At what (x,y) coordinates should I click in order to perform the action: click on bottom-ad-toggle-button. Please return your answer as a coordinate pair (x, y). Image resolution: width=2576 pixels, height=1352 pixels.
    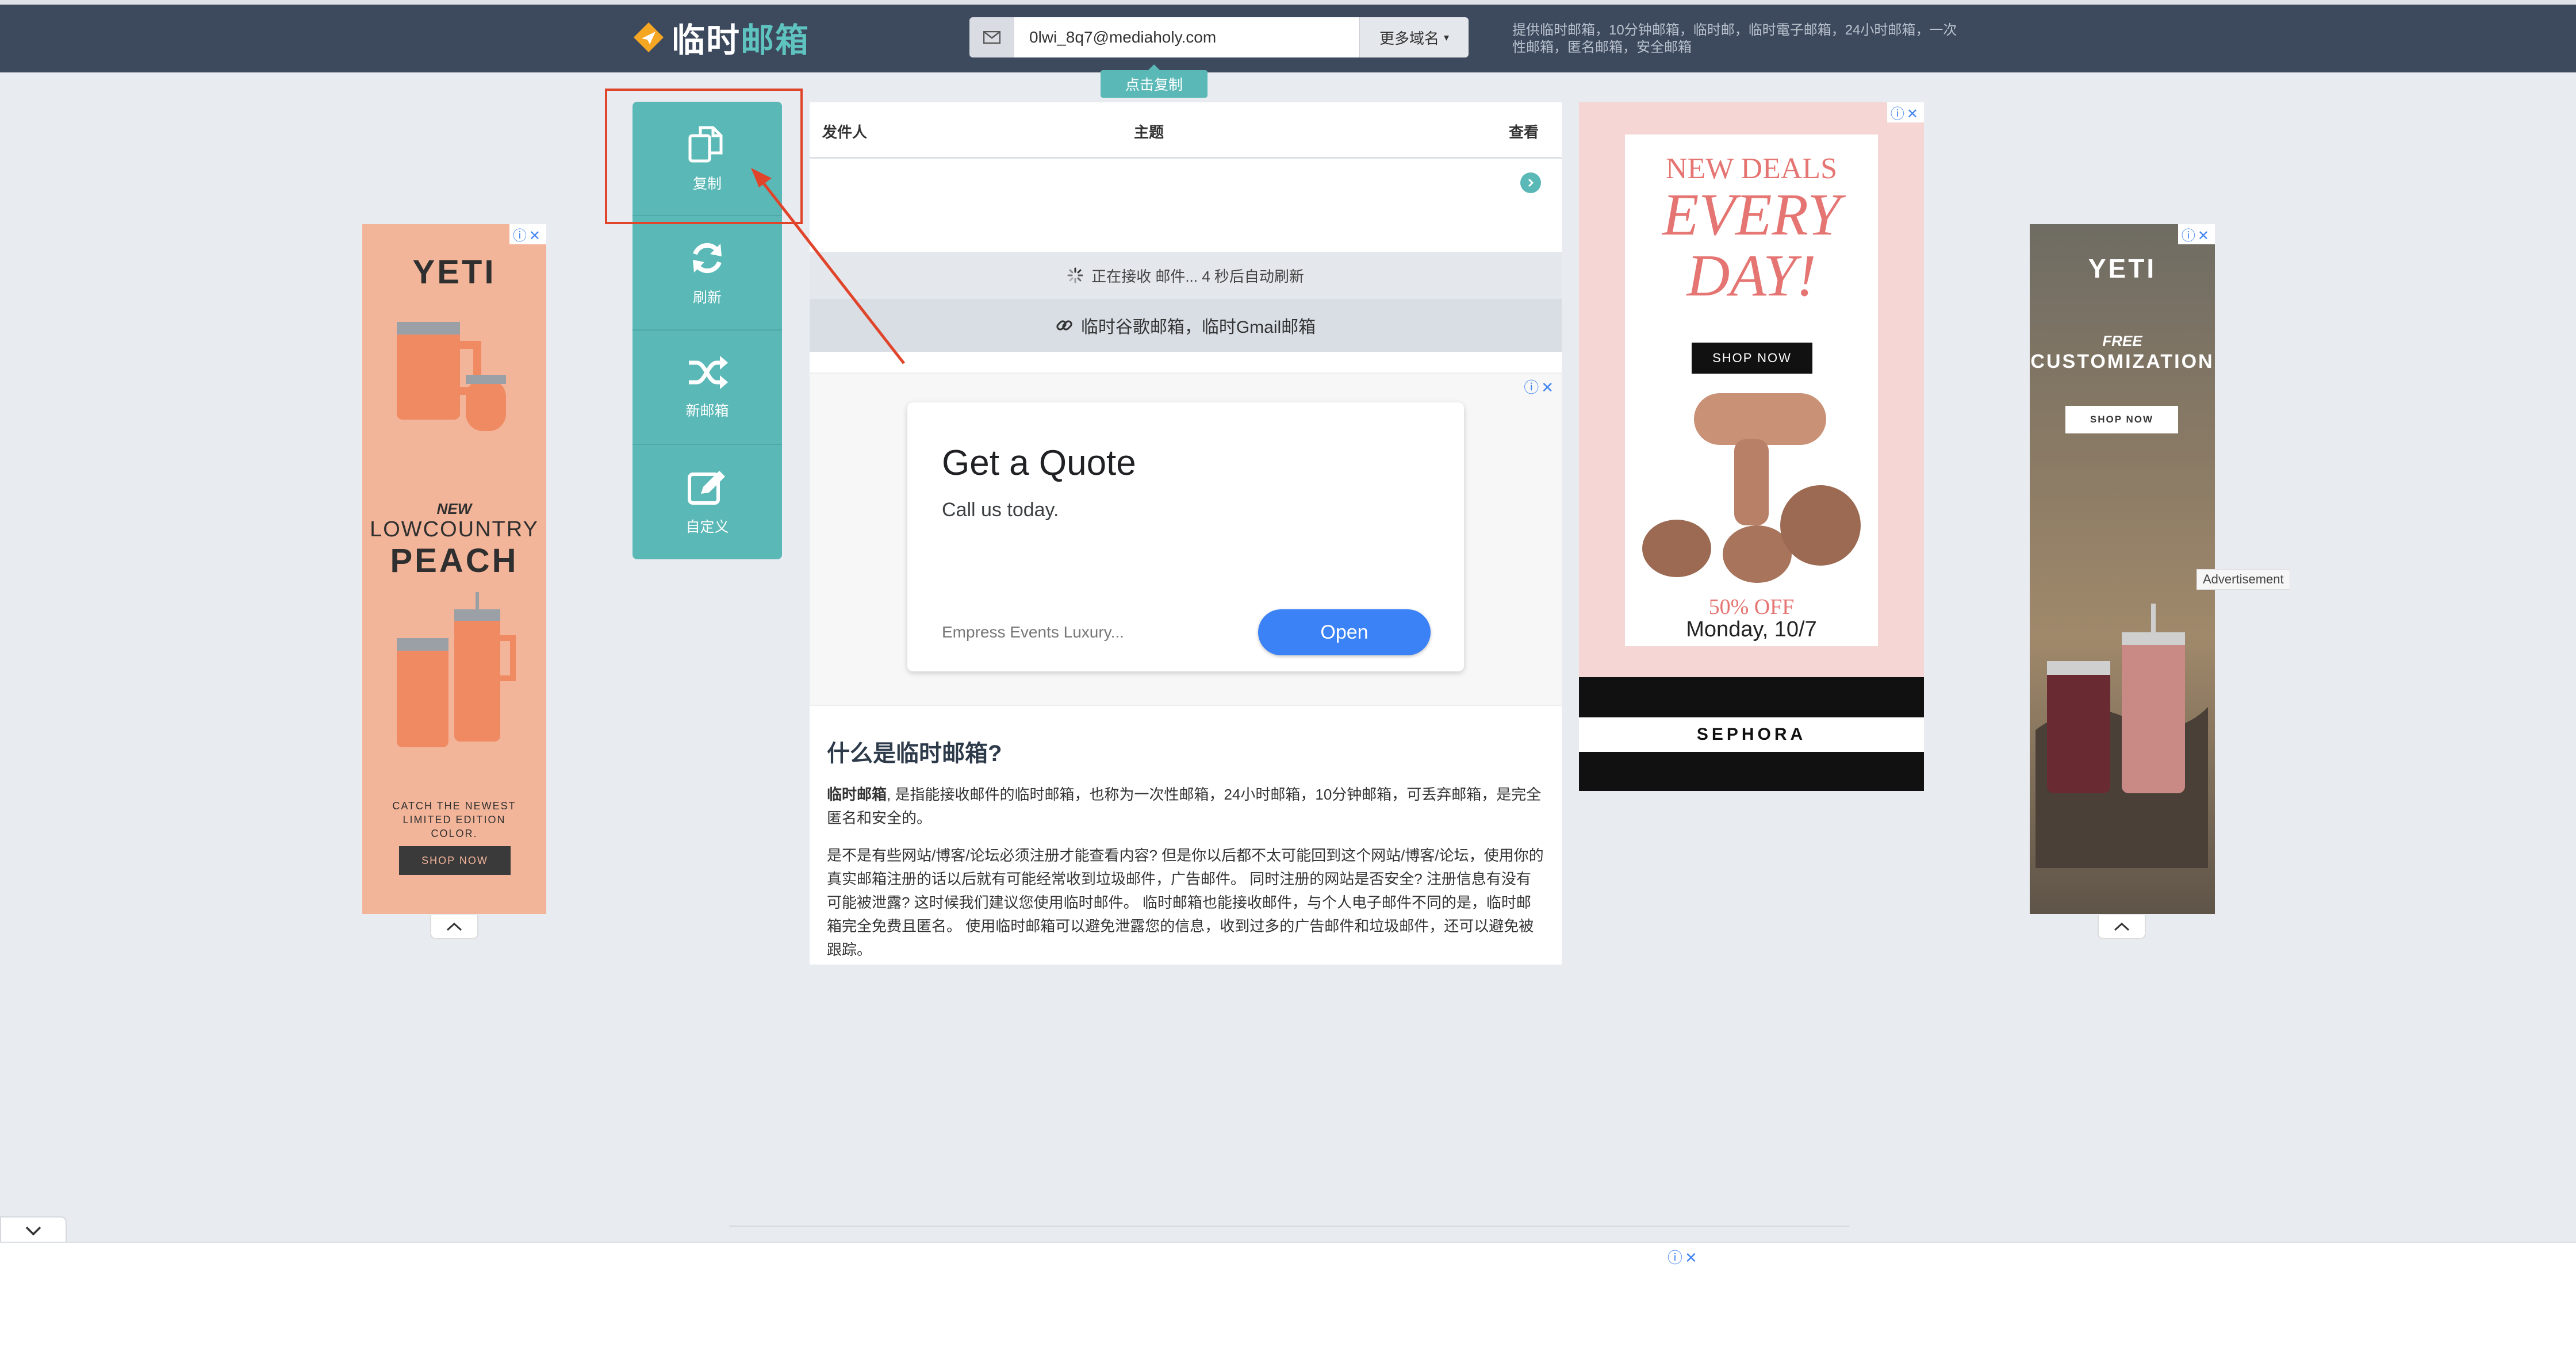
    Looking at the image, I should click on (33, 1230).